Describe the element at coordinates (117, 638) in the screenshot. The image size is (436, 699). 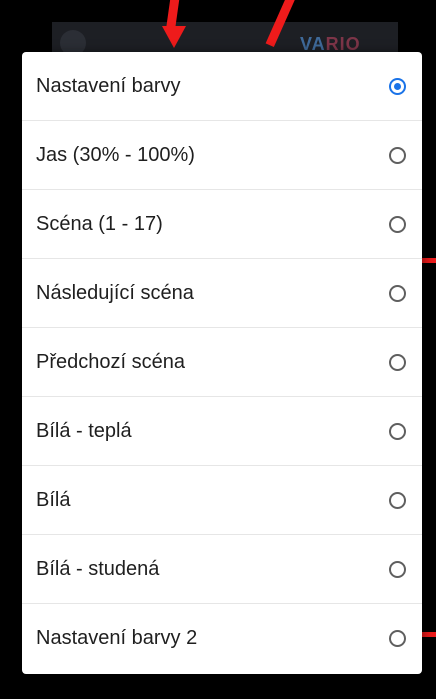
I see `option-label: Nastavení barvy 2` at that location.